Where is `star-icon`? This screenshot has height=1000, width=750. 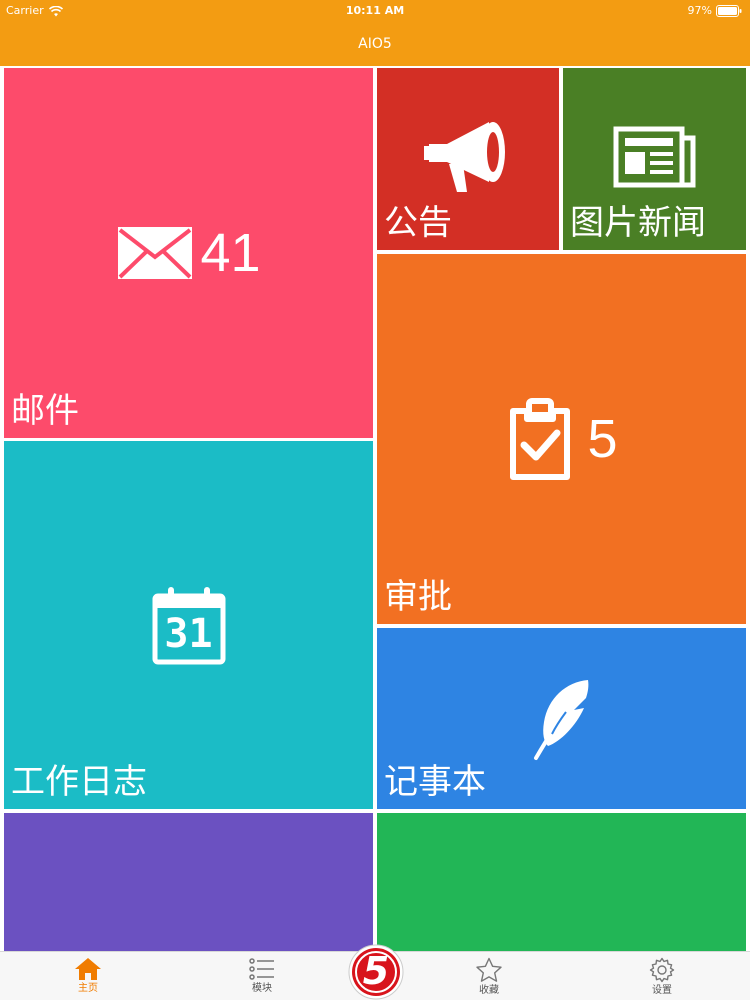
star-icon is located at coordinates (489, 969).